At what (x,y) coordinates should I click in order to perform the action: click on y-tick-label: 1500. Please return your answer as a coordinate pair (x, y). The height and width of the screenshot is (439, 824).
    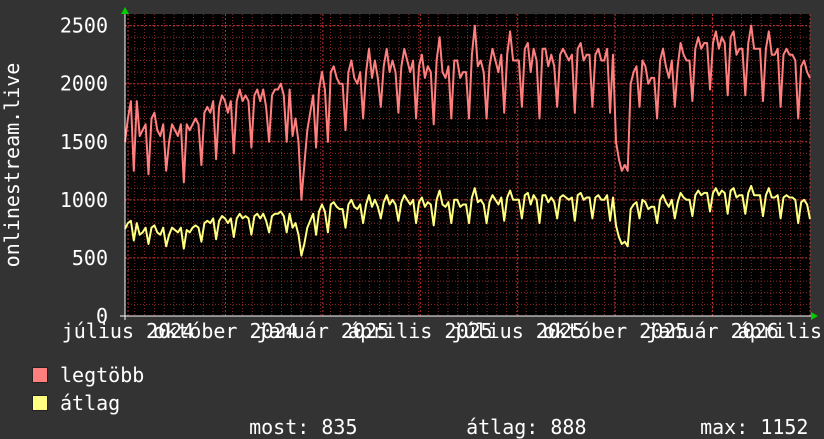
    Looking at the image, I should click on (84, 142).